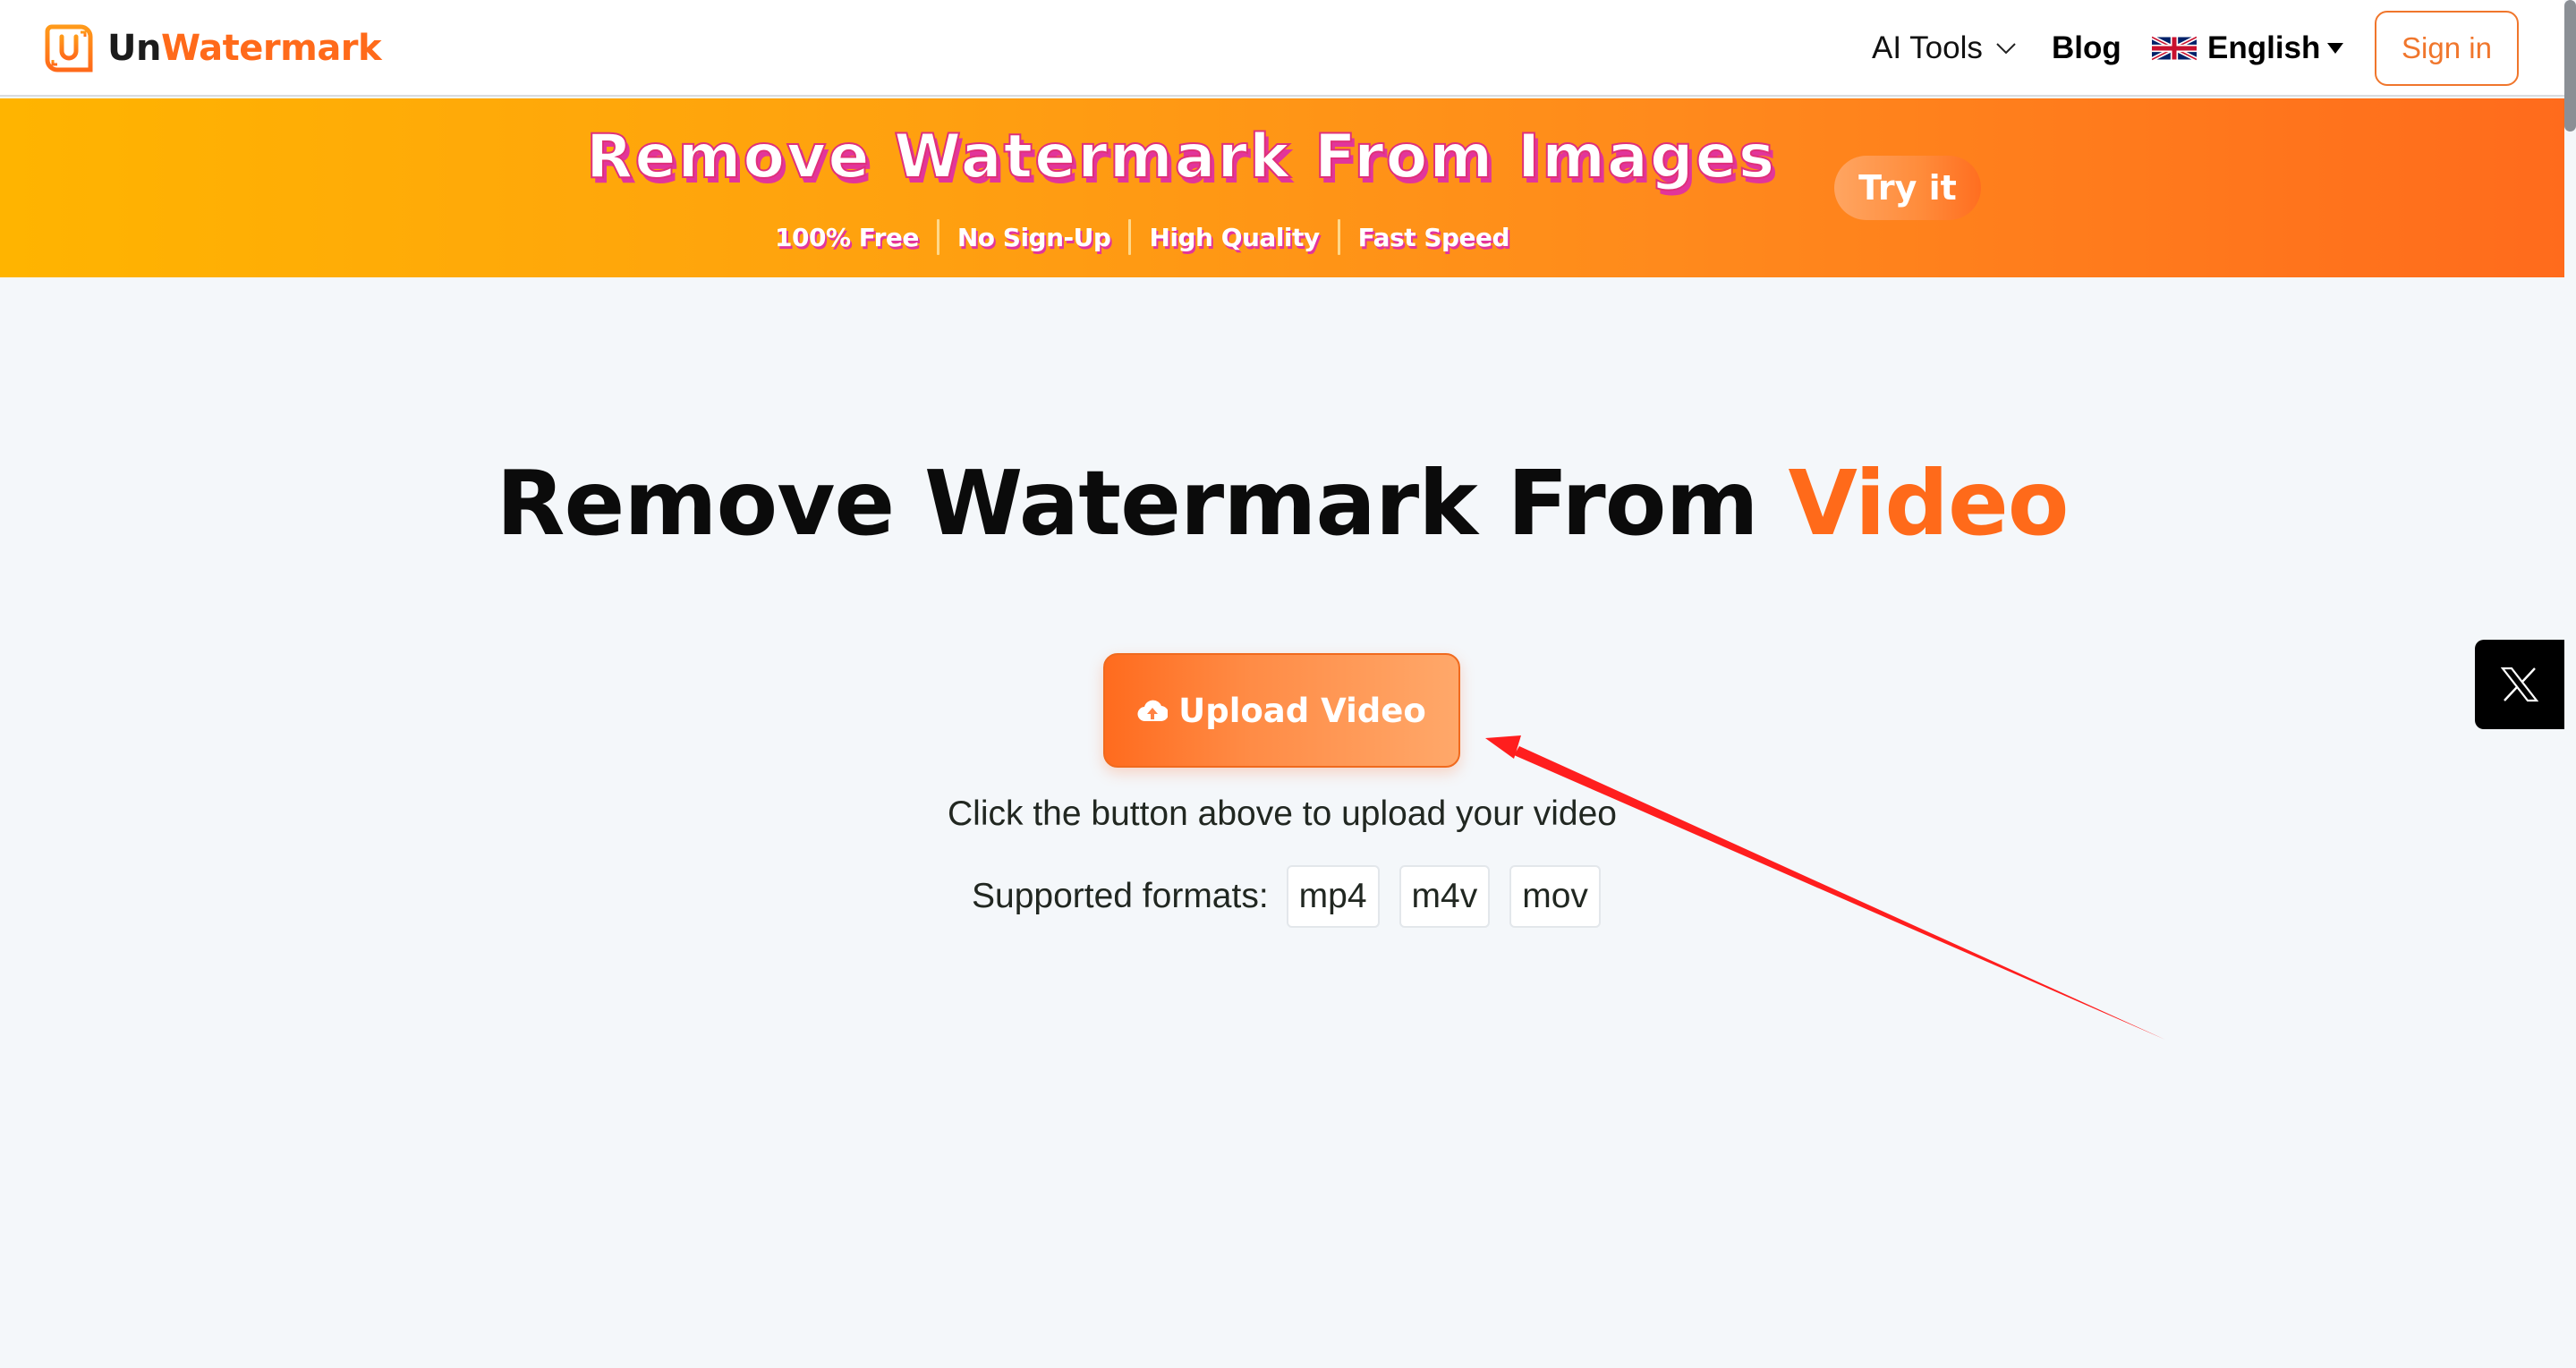 The width and height of the screenshot is (2576, 1368). What do you see at coordinates (847, 237) in the screenshot?
I see `feature-free: 100% Free` at bounding box center [847, 237].